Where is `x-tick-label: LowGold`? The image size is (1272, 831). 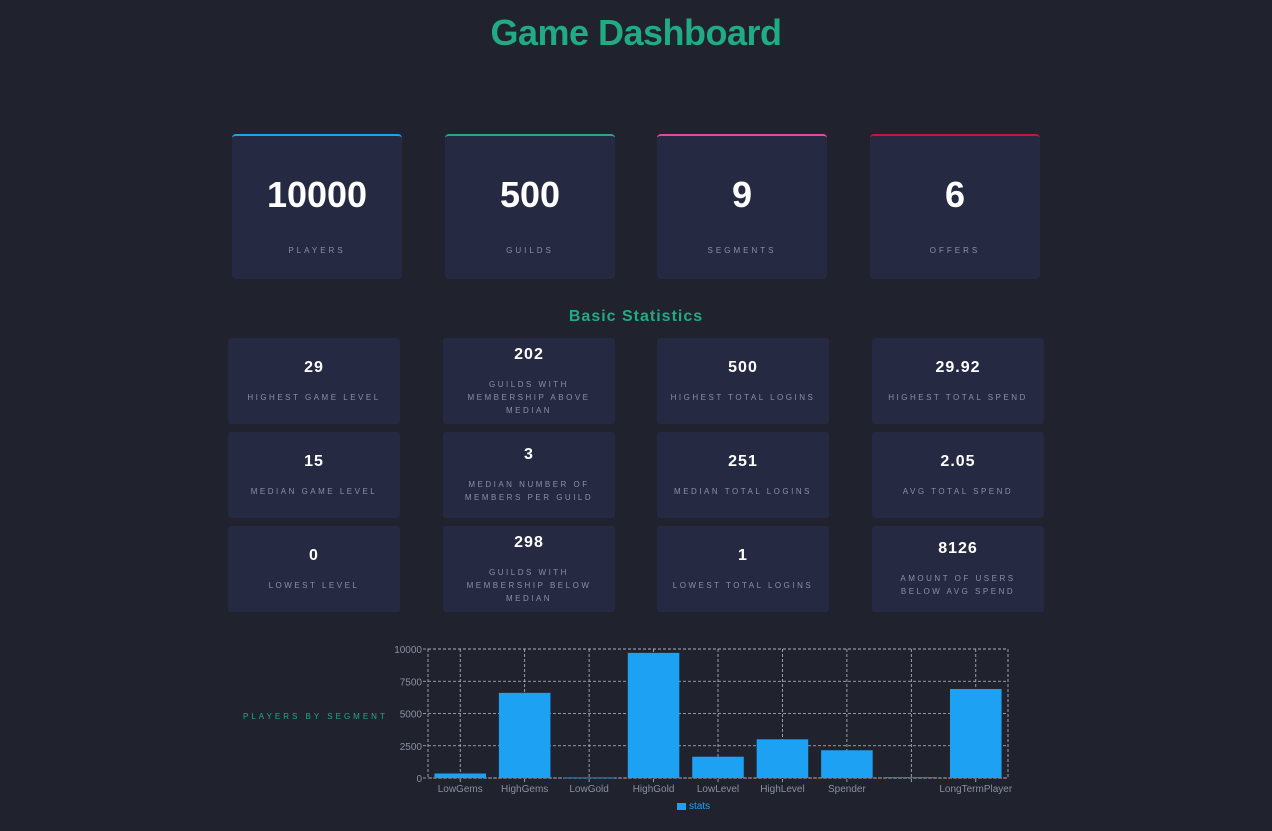 x-tick-label: LowGold is located at coordinates (588, 789).